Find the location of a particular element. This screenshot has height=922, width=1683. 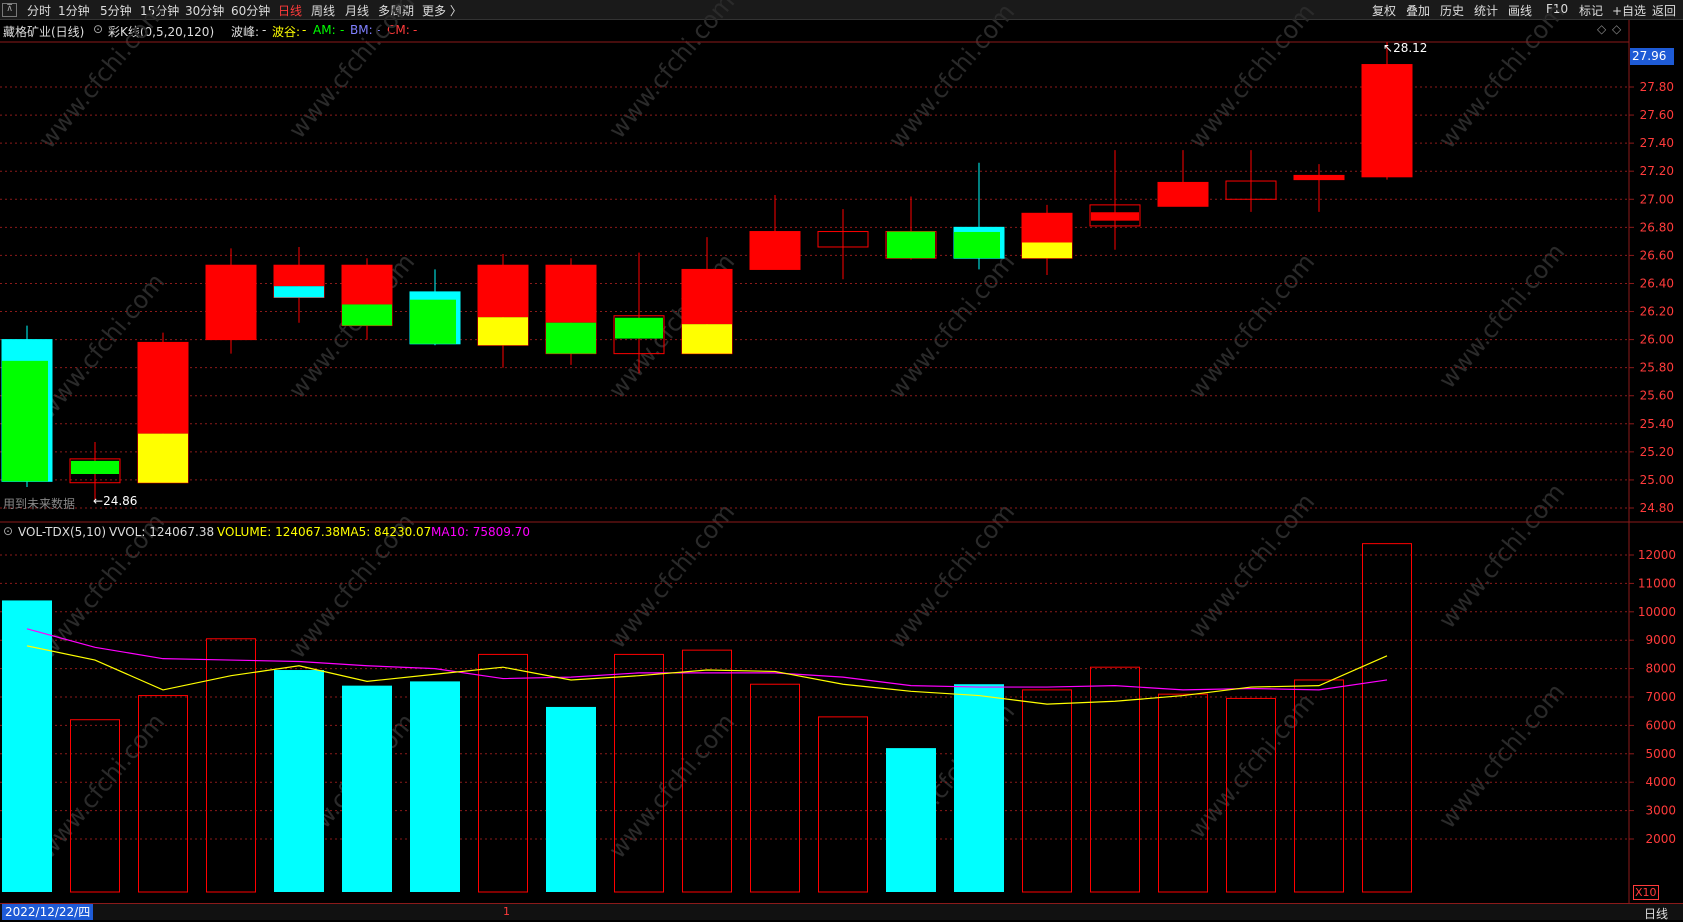

volume-tick-label: 3000 is located at coordinates (1660, 811).